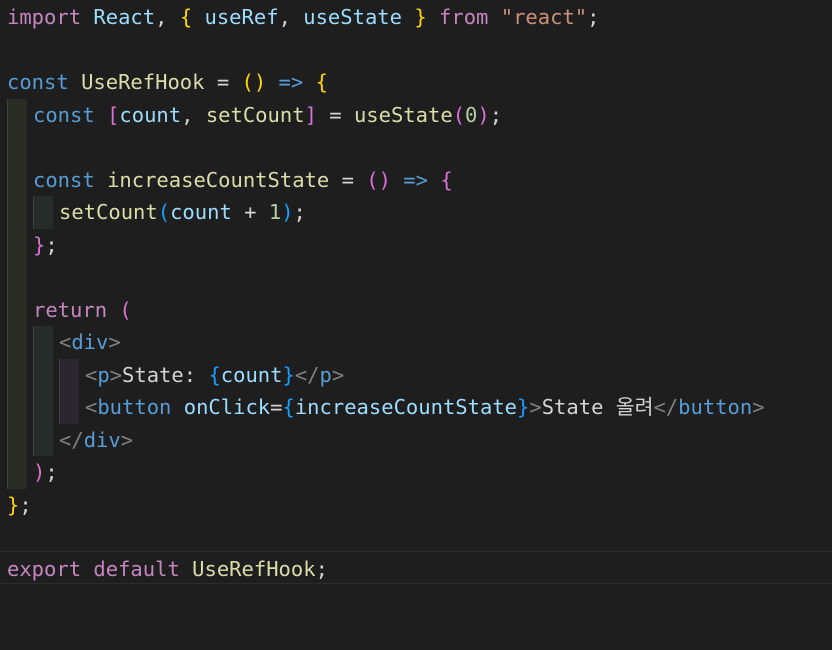 The width and height of the screenshot is (832, 650). Describe the element at coordinates (471, 114) in the screenshot. I see `number-literal: 0` at that location.